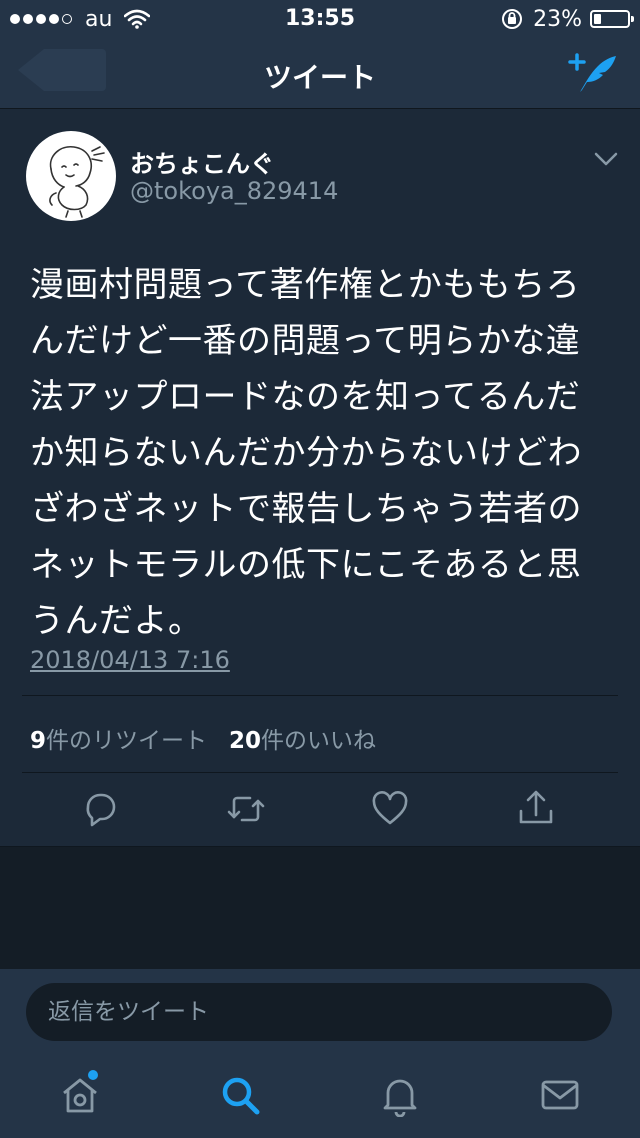 The width and height of the screenshot is (640, 1138). I want to click on retweet-count: 9, so click(38, 741).